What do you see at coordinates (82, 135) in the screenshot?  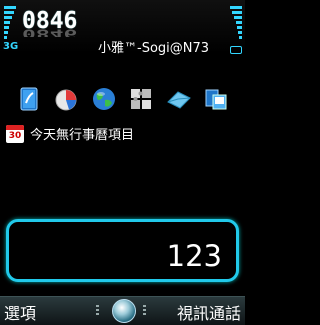 I see `calendar-status-text: 今天無行事曆項目` at bounding box center [82, 135].